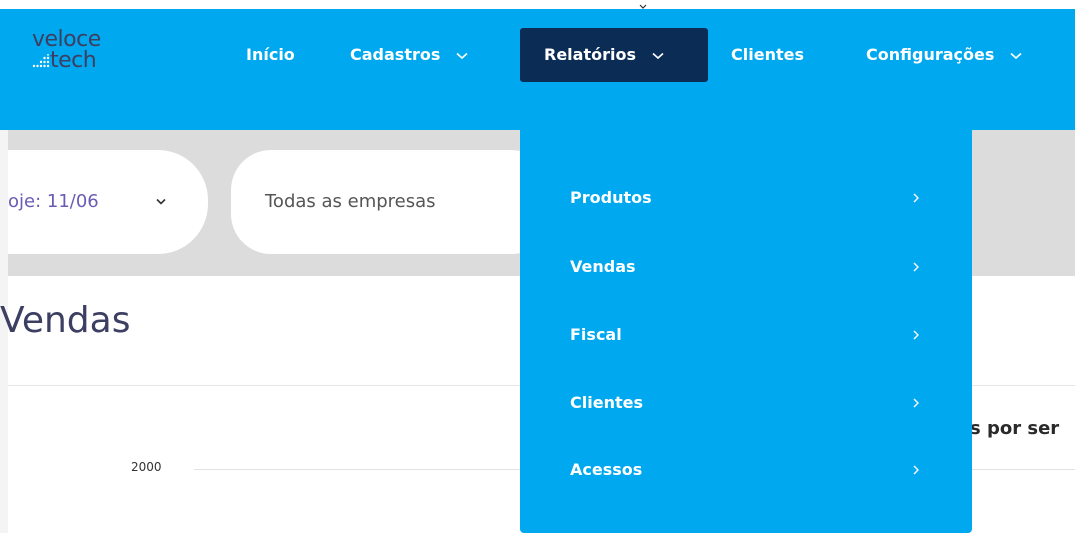 The height and width of the screenshot is (533, 1075). Describe the element at coordinates (108, 202) in the screenshot. I see `date-filter-select: oje: 11/06` at that location.